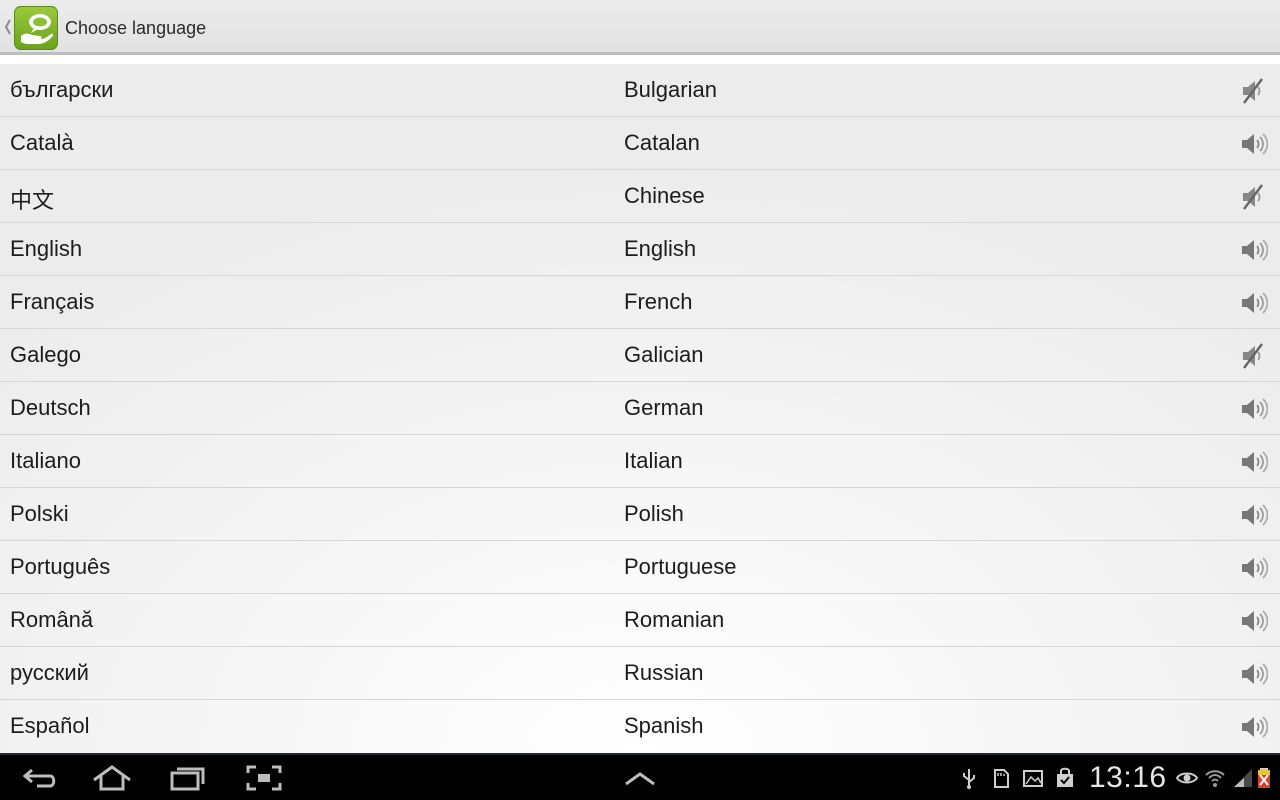  Describe the element at coordinates (46, 248) in the screenshot. I see `native-language-name: English` at that location.